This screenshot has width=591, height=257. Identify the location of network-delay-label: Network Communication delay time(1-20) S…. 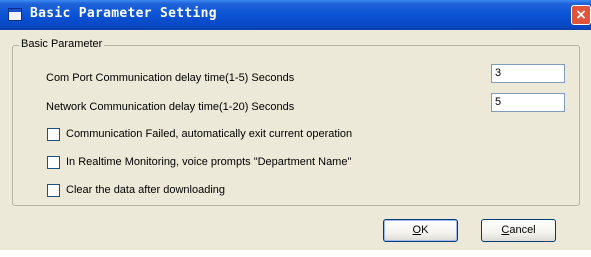
(170, 107).